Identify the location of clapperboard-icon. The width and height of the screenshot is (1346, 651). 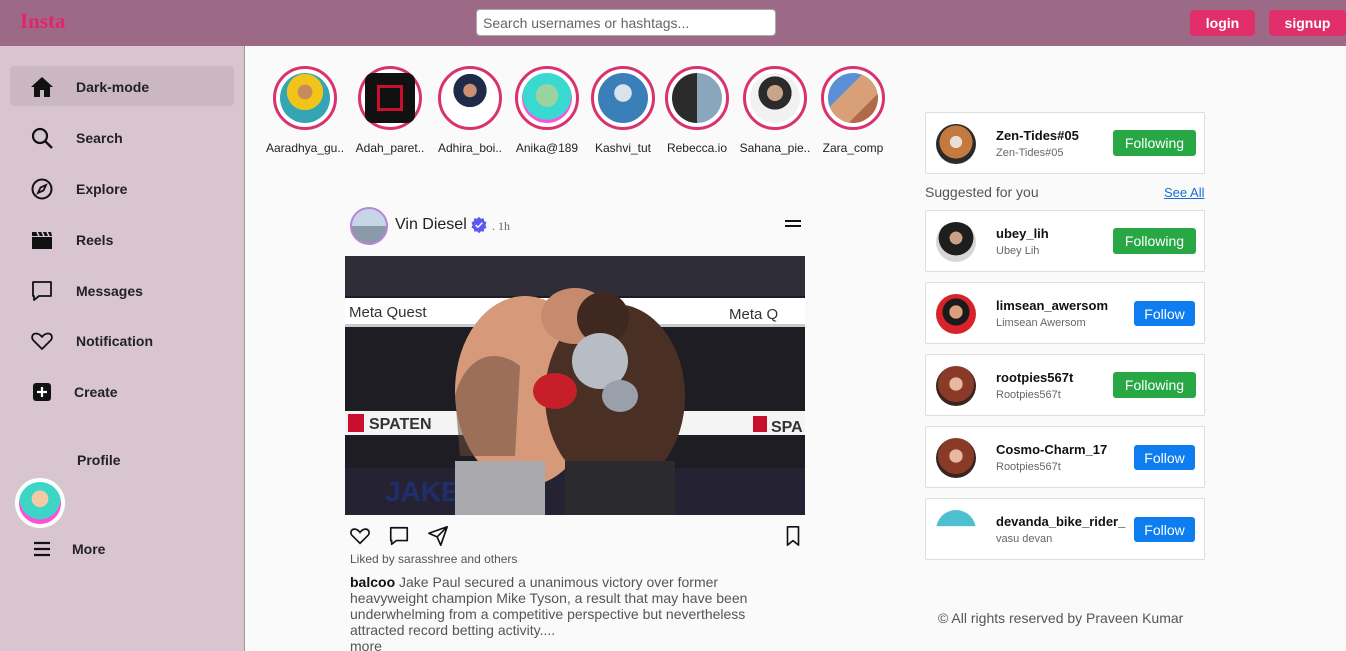
(42, 240).